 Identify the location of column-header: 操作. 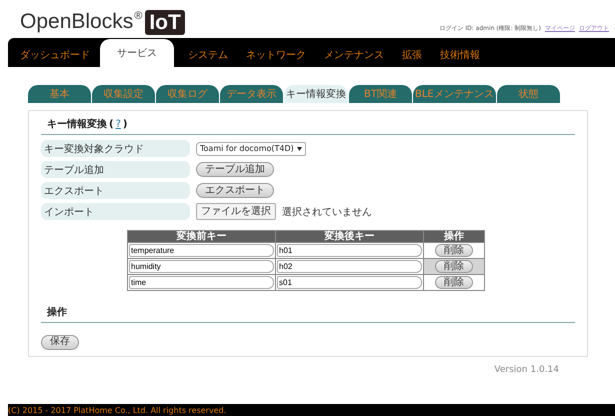
(454, 236).